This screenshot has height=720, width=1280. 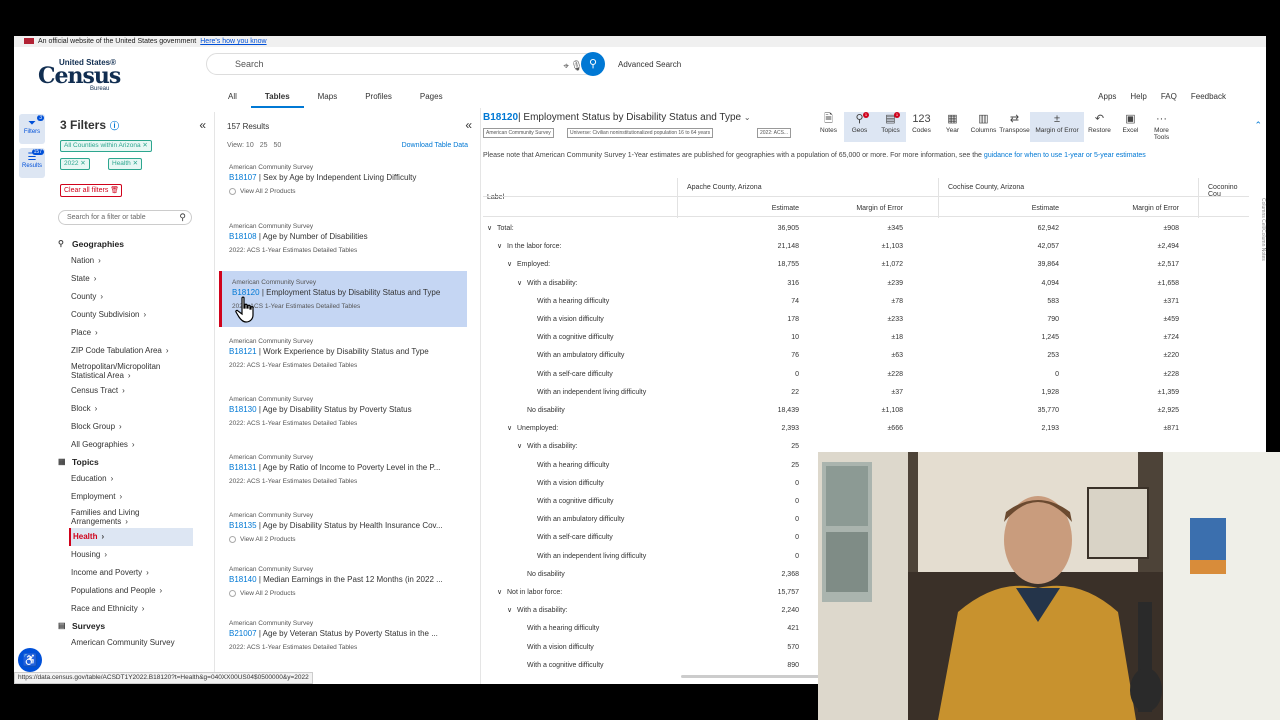 I want to click on topic-item: Families and Living Arrangements ›, so click(x=108, y=517).